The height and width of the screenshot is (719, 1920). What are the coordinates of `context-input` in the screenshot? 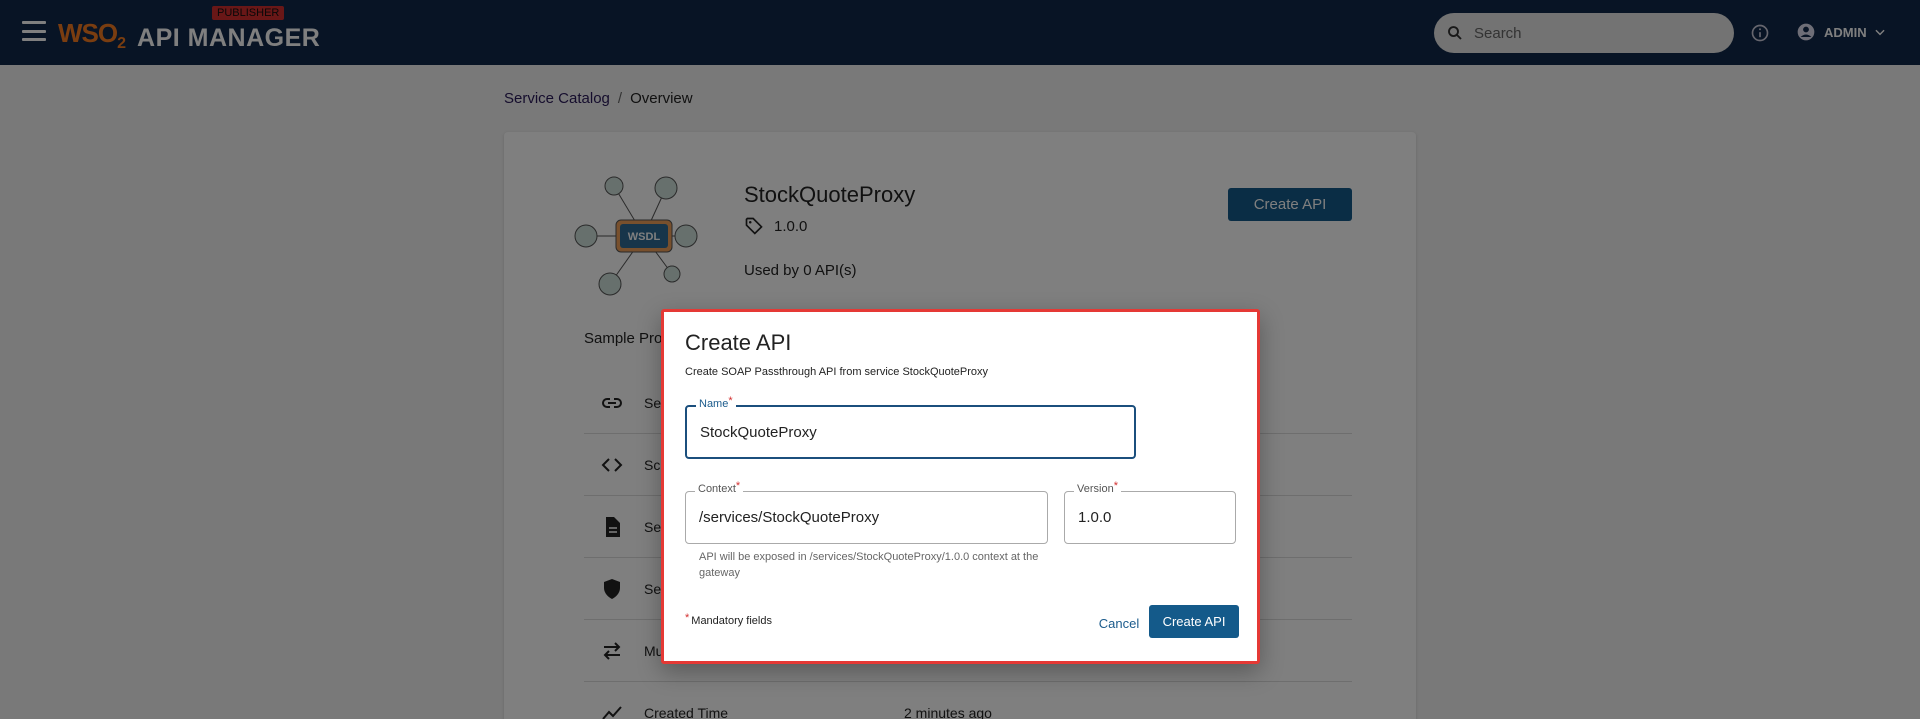 It's located at (861, 517).